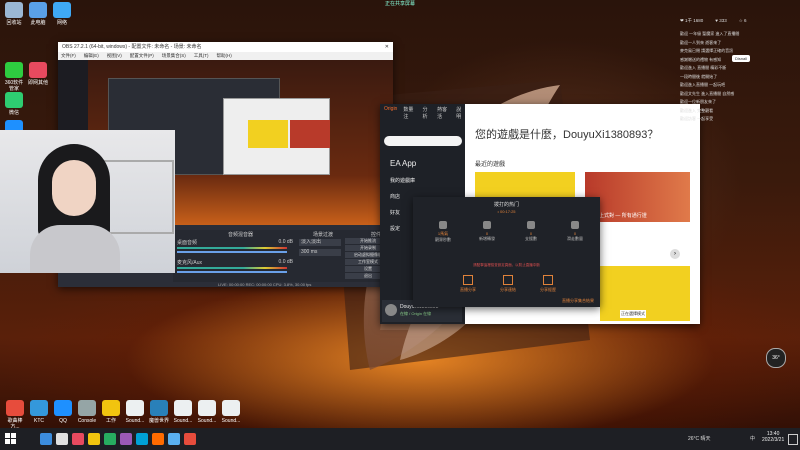 The height and width of the screenshot is (450, 800). Describe the element at coordinates (675, 254) in the screenshot. I see `scroll-arrow-icon: ›` at that location.